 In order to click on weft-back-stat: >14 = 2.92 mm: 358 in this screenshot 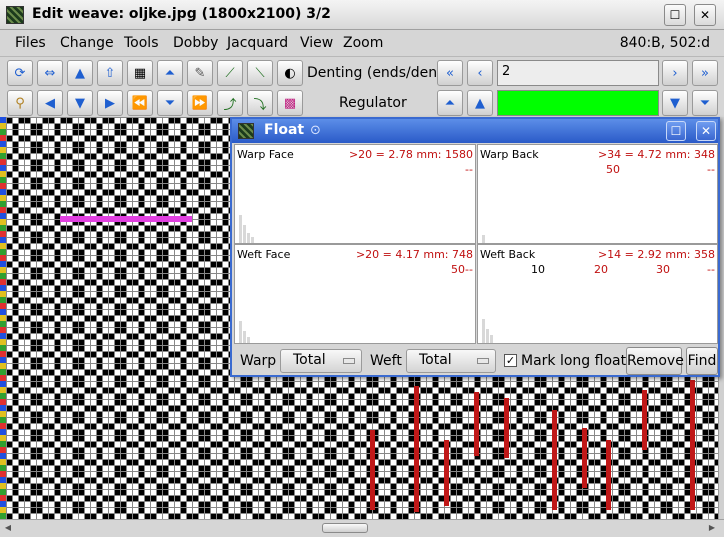, I will do `click(656, 254)`.